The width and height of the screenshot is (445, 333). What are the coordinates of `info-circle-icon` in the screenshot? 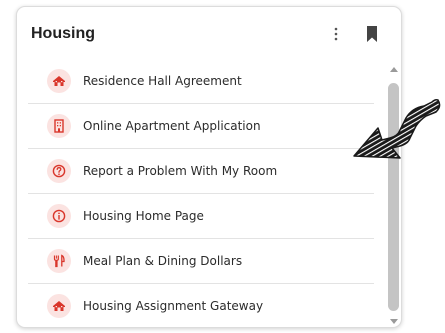 It's located at (59, 216).